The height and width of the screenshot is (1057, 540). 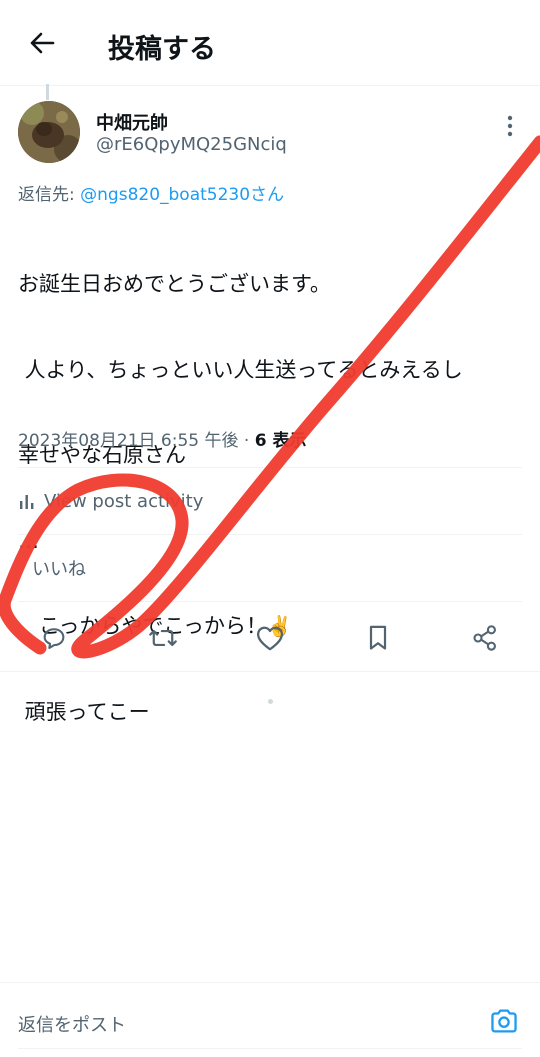 I want to click on timestamp: 2023年08月21日 6:55 午後, so click(x=128, y=441).